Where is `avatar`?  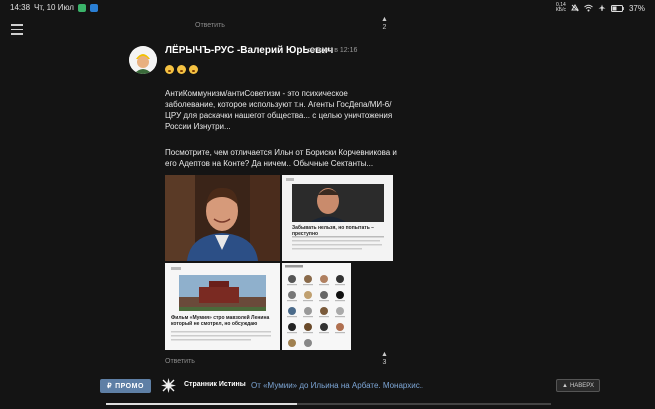 avatar is located at coordinates (143, 60).